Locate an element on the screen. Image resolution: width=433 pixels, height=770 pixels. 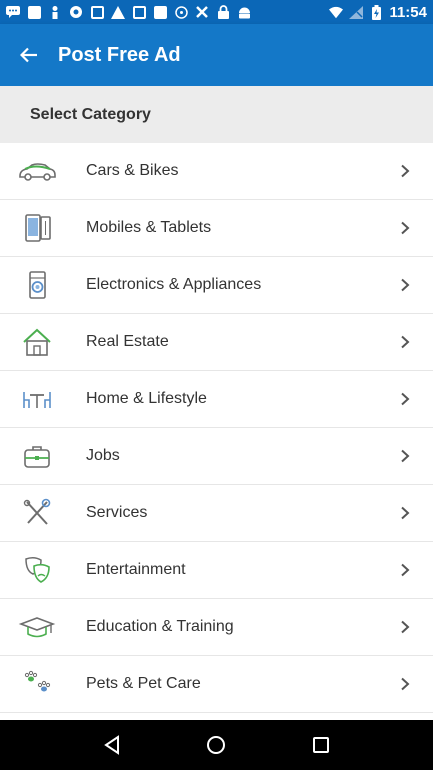
furniture-icon is located at coordinates (43, 399).